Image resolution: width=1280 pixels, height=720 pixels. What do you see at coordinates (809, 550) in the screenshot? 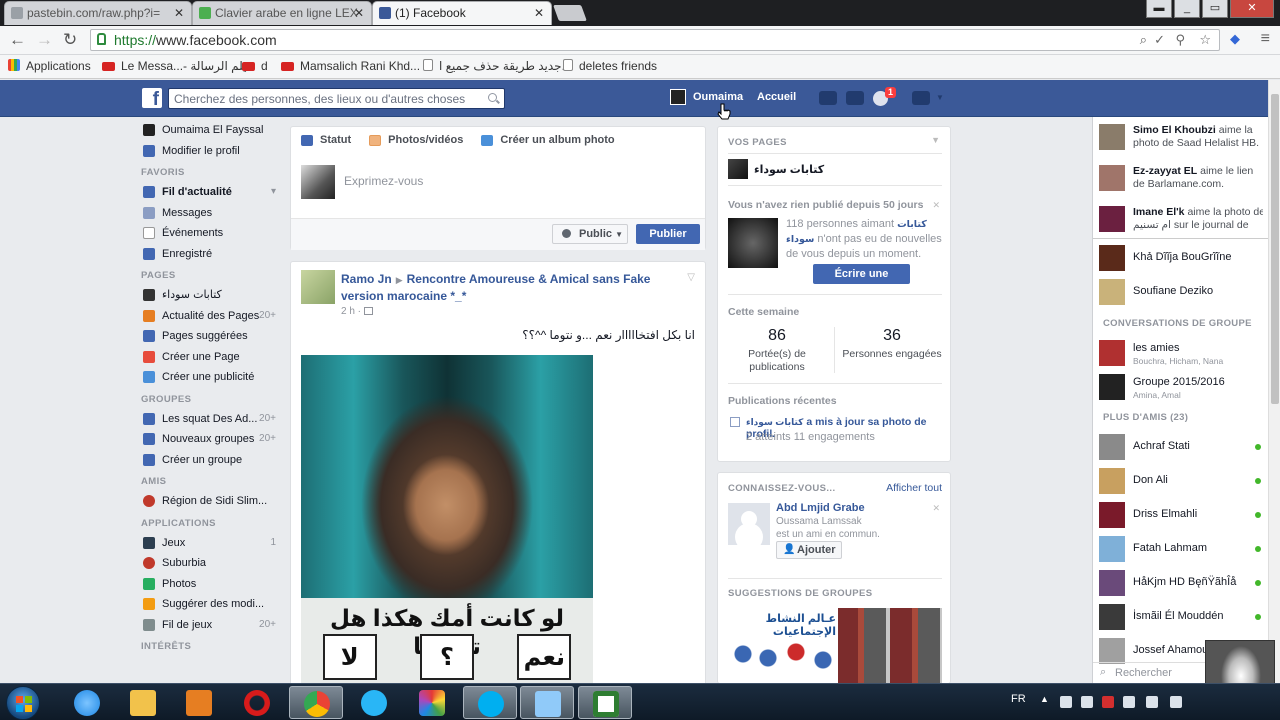
I see `add-friend-button: 👤 Ajouter` at bounding box center [809, 550].